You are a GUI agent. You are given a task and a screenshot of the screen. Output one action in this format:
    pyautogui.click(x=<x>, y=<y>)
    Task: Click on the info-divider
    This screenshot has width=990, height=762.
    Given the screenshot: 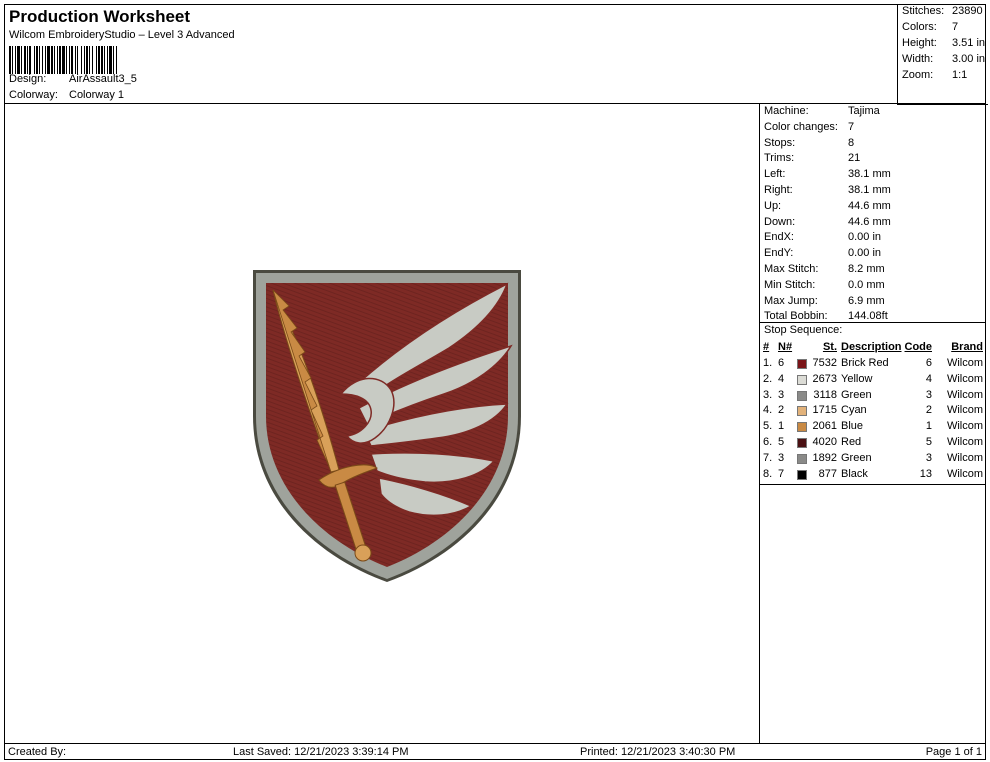 What is the action you would take?
    pyautogui.click(x=873, y=322)
    